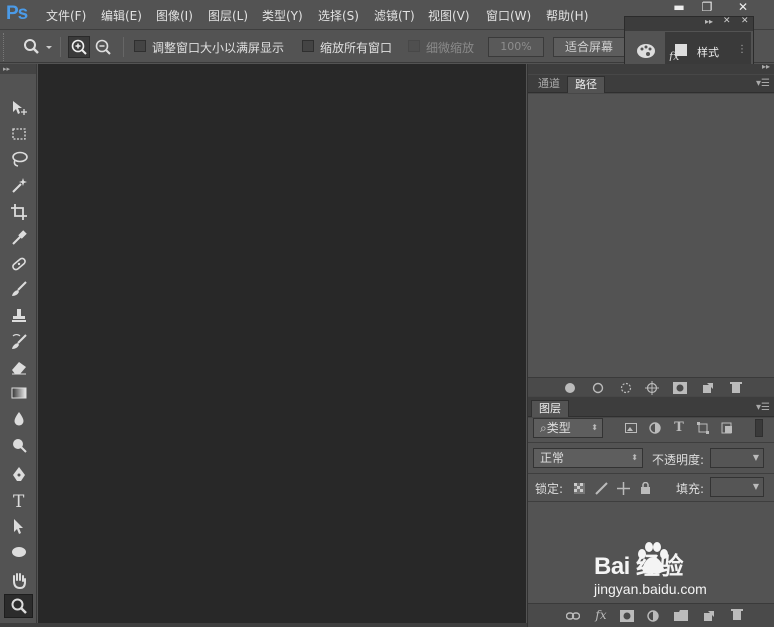 The image size is (774, 627). Describe the element at coordinates (549, 84) in the screenshot. I see `tab-channels: 通道` at that location.